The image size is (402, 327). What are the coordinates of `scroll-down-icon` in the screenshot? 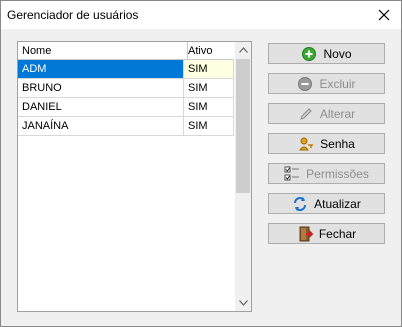 It's located at (243, 303).